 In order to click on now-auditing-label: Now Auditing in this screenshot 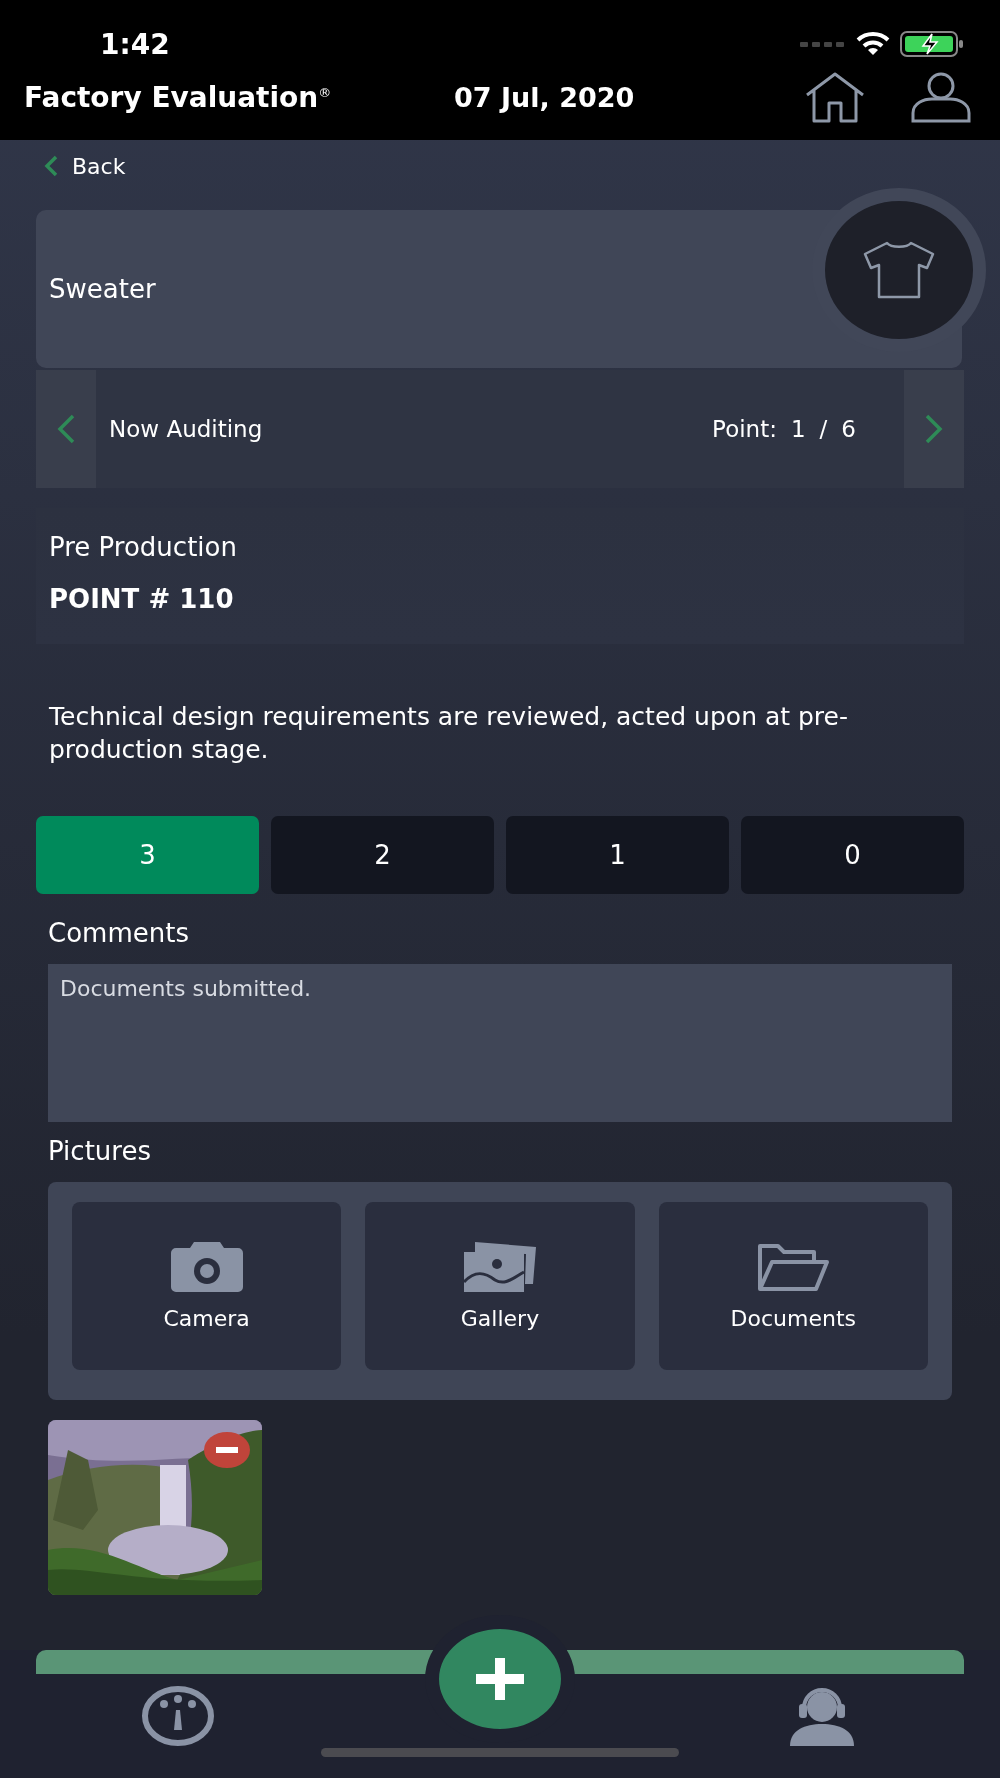, I will do `click(186, 429)`.